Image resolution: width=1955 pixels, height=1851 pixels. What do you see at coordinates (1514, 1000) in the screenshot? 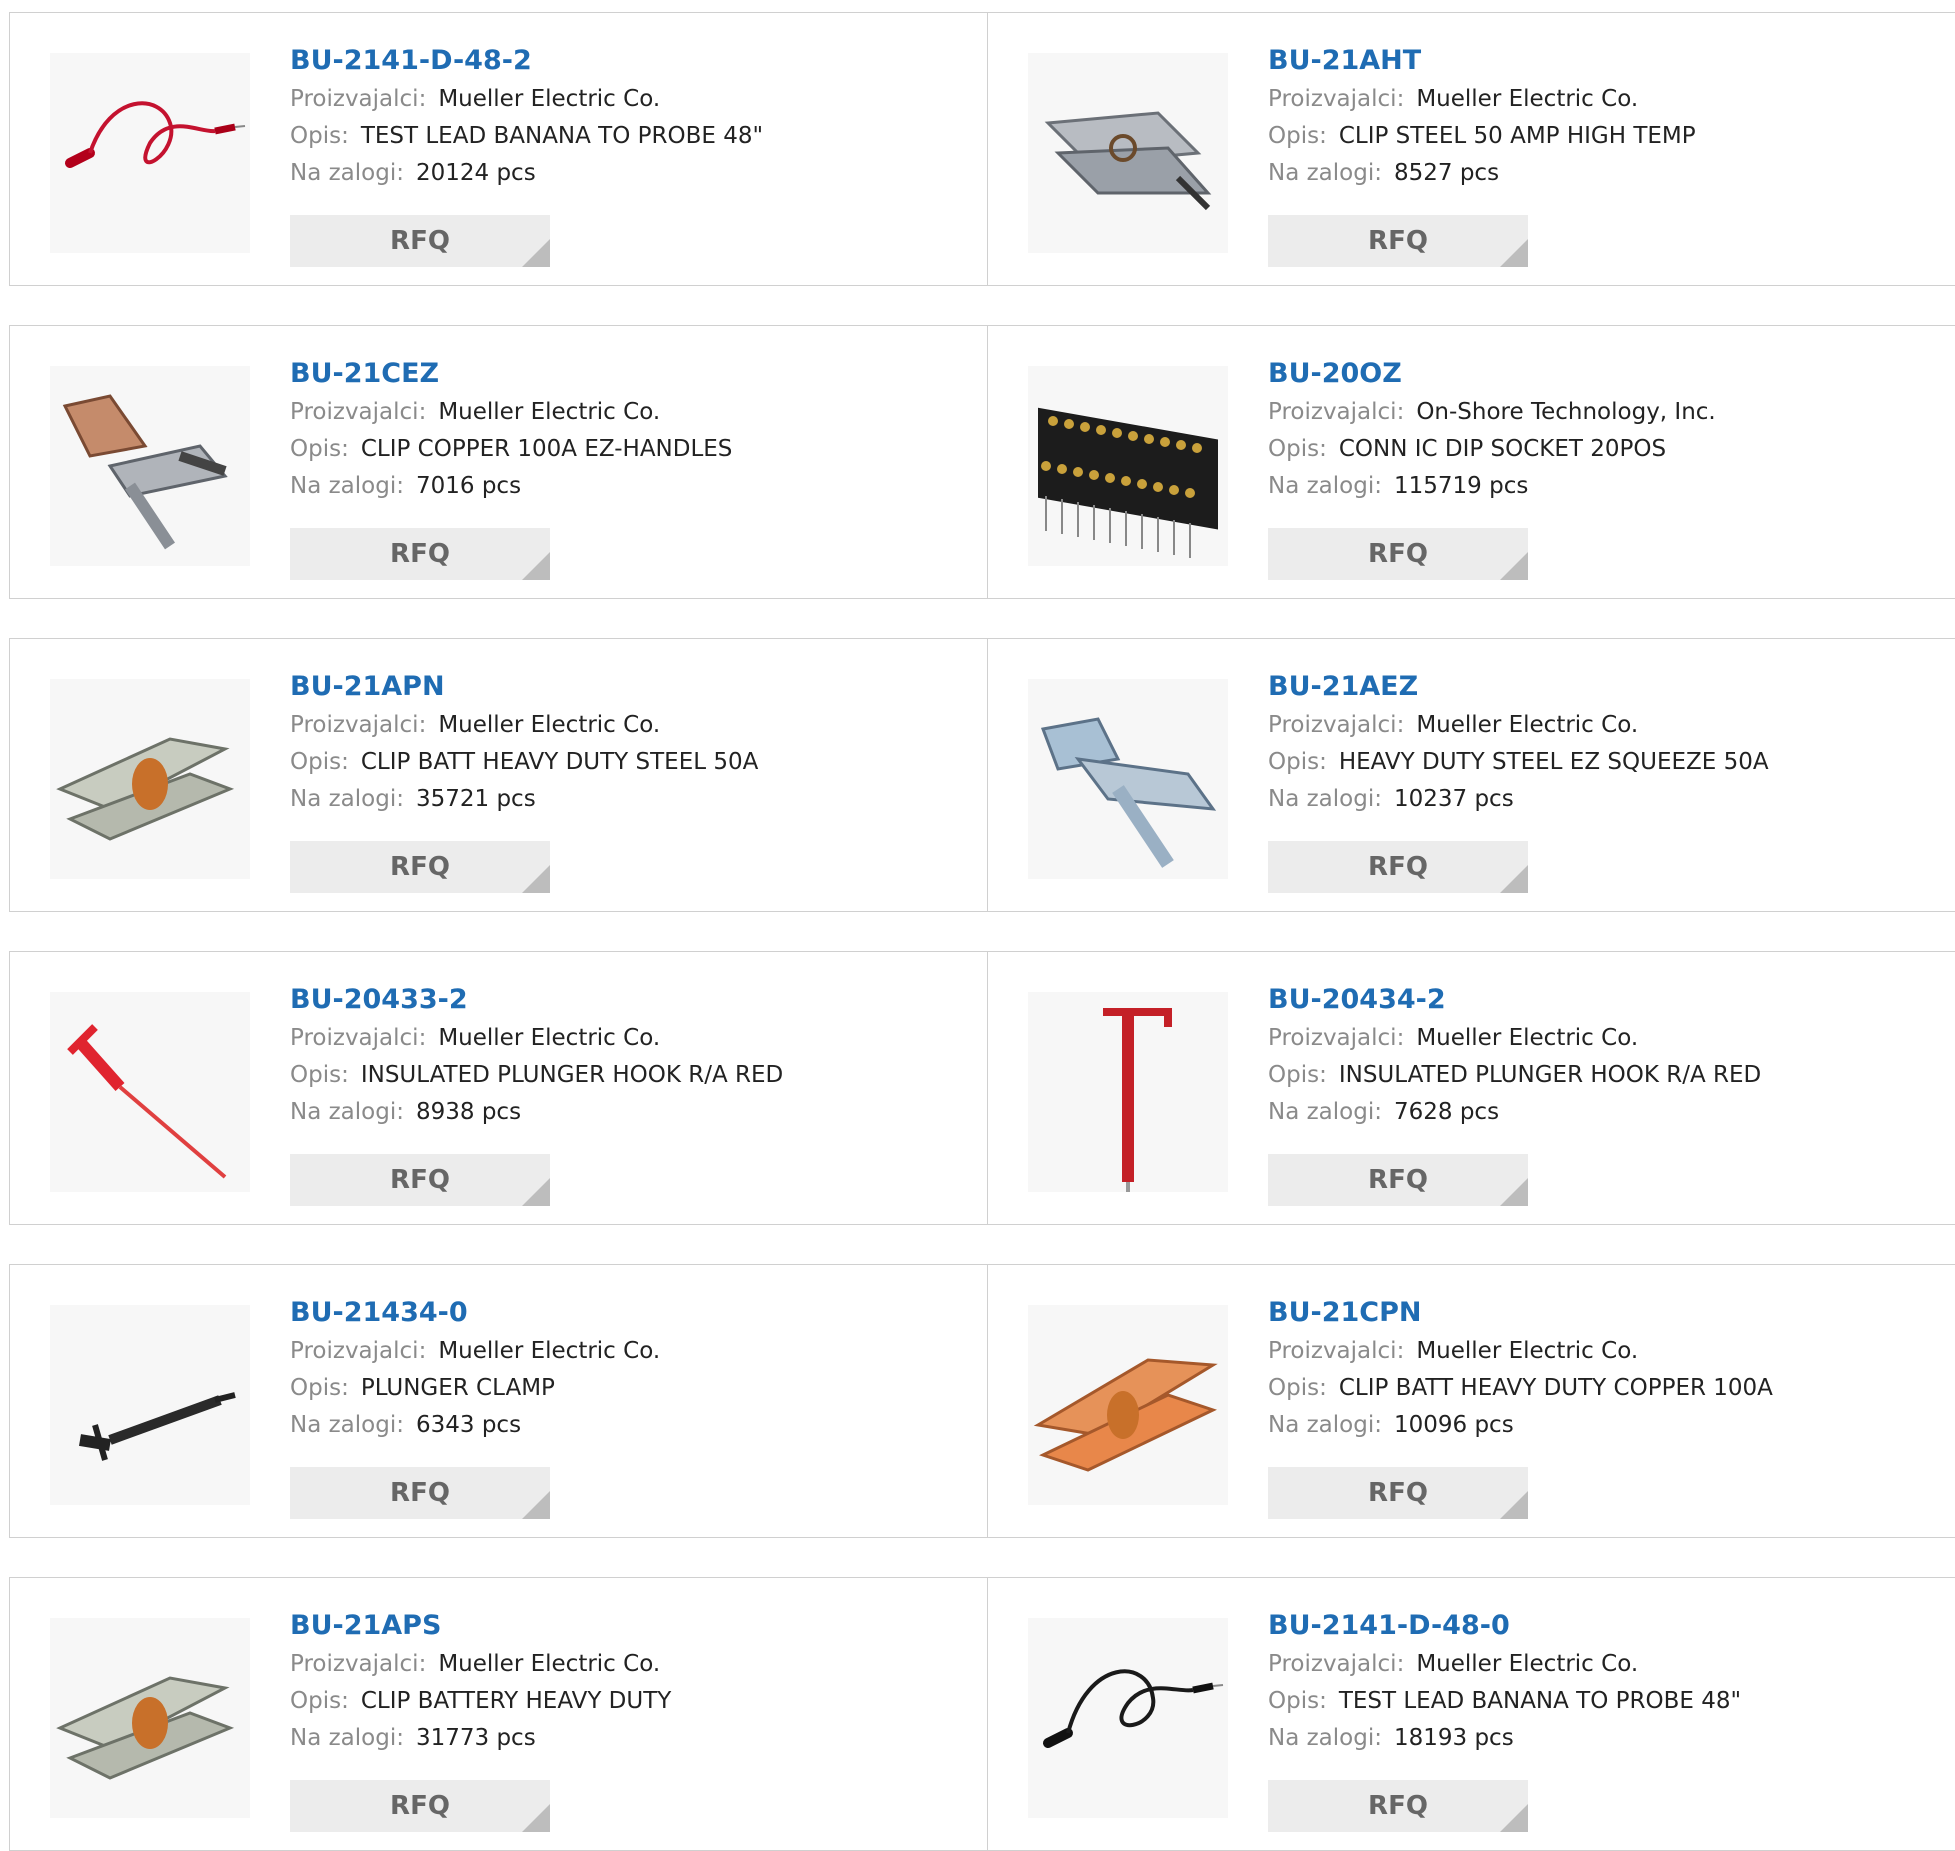
I see `part-number-link: BU-20434-2` at bounding box center [1514, 1000].